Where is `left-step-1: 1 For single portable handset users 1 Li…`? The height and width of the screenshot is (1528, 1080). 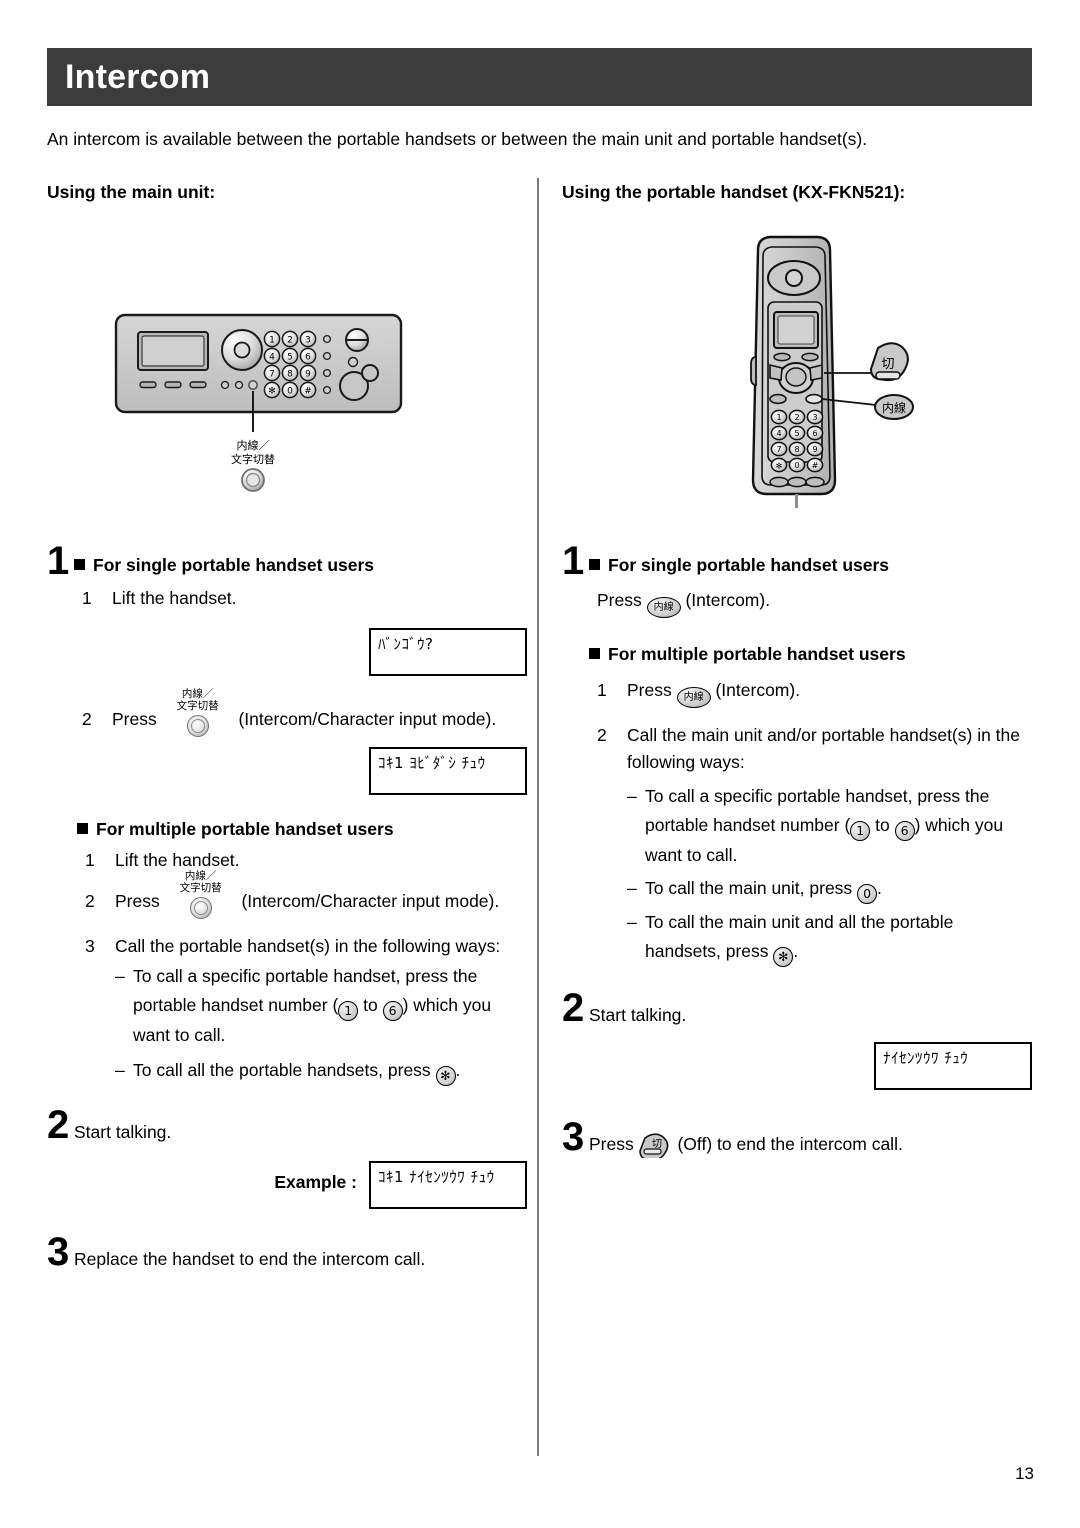
left-step-1: 1 For single portable handset users 1 Li… is located at coordinates (287, 575).